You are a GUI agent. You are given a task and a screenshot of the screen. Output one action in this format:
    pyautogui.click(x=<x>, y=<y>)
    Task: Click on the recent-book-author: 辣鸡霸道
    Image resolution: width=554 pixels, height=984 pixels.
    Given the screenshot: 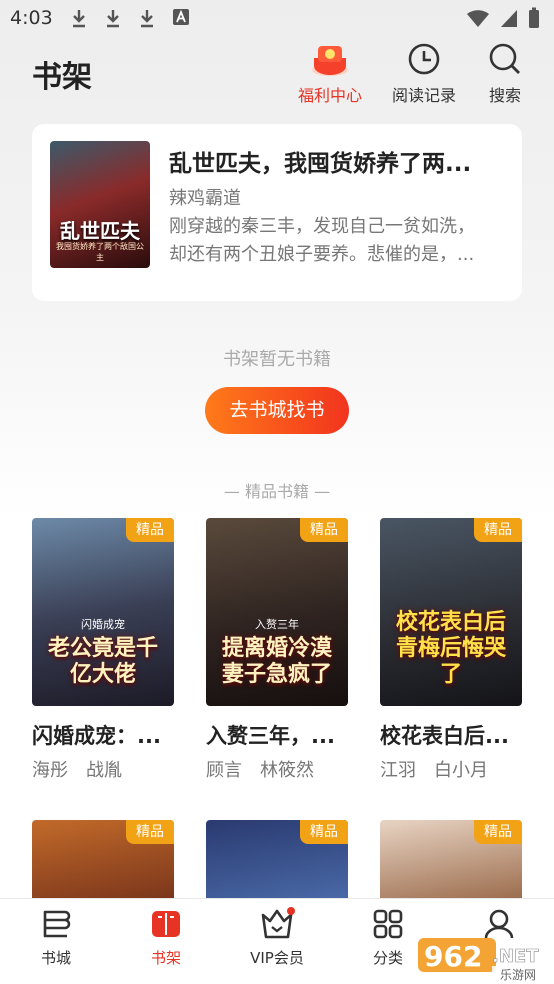 What is the action you would take?
    pyautogui.click(x=205, y=198)
    